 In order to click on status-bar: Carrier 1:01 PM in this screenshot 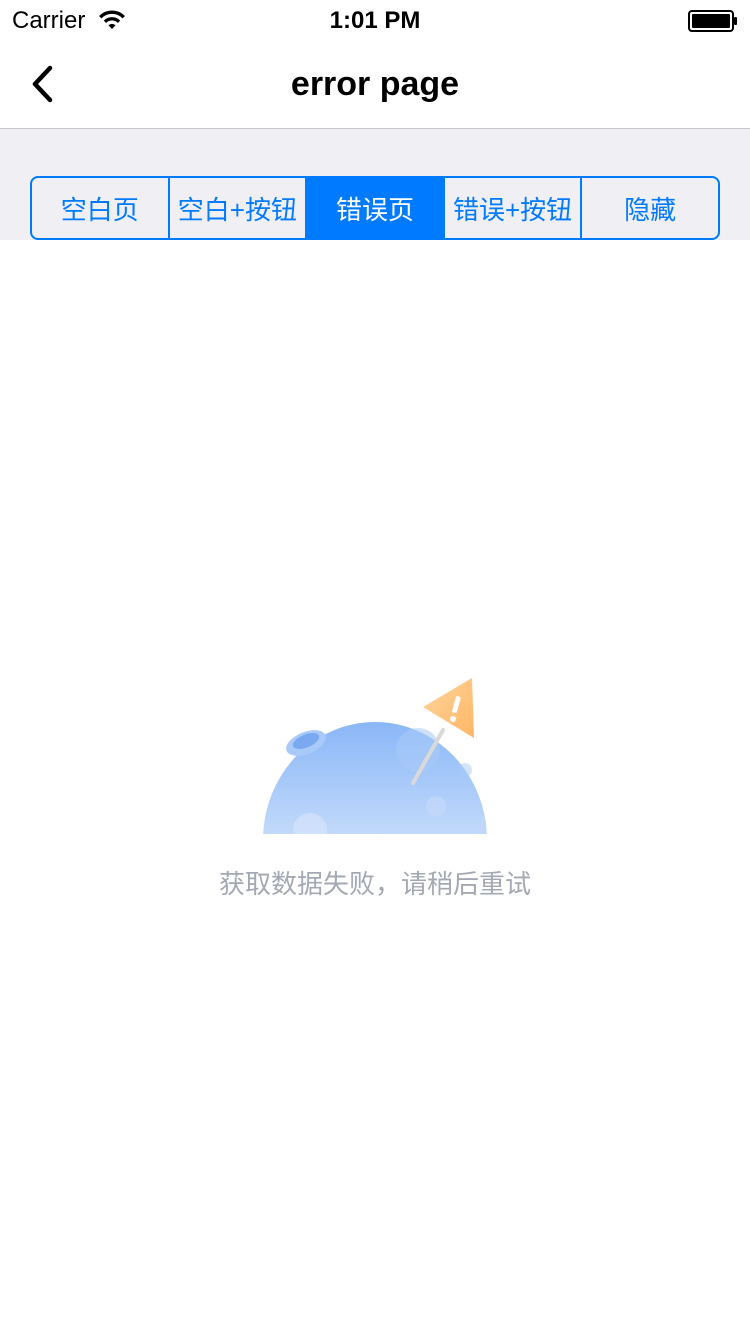, I will do `click(375, 20)`.